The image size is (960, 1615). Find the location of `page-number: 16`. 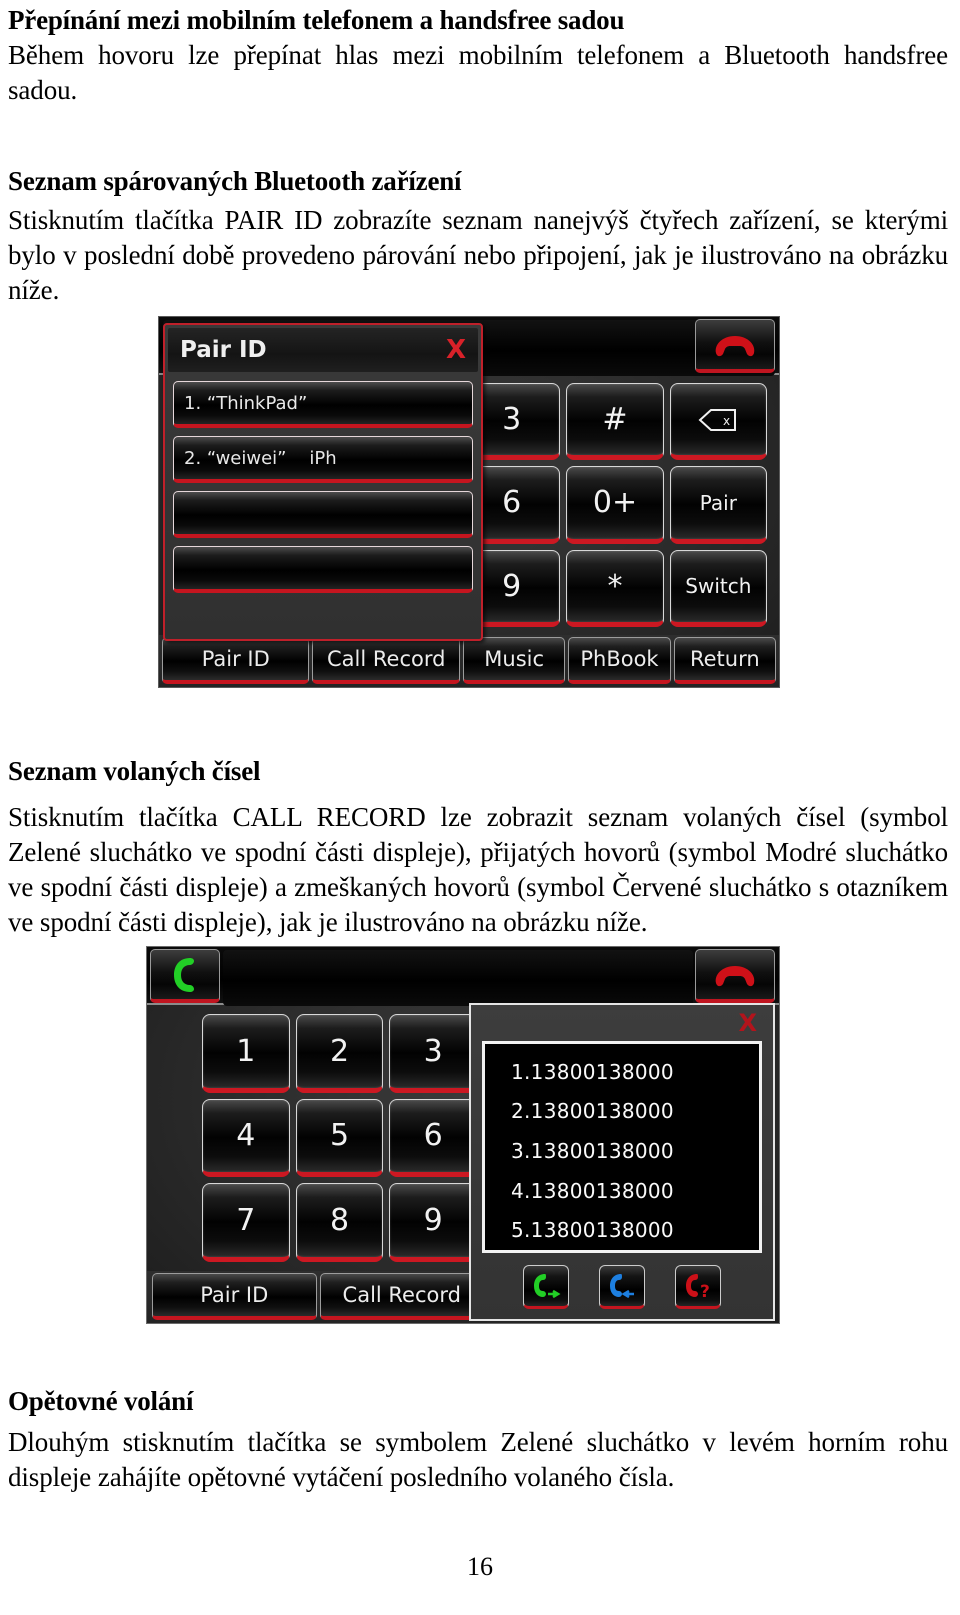

page-number: 16 is located at coordinates (480, 1566).